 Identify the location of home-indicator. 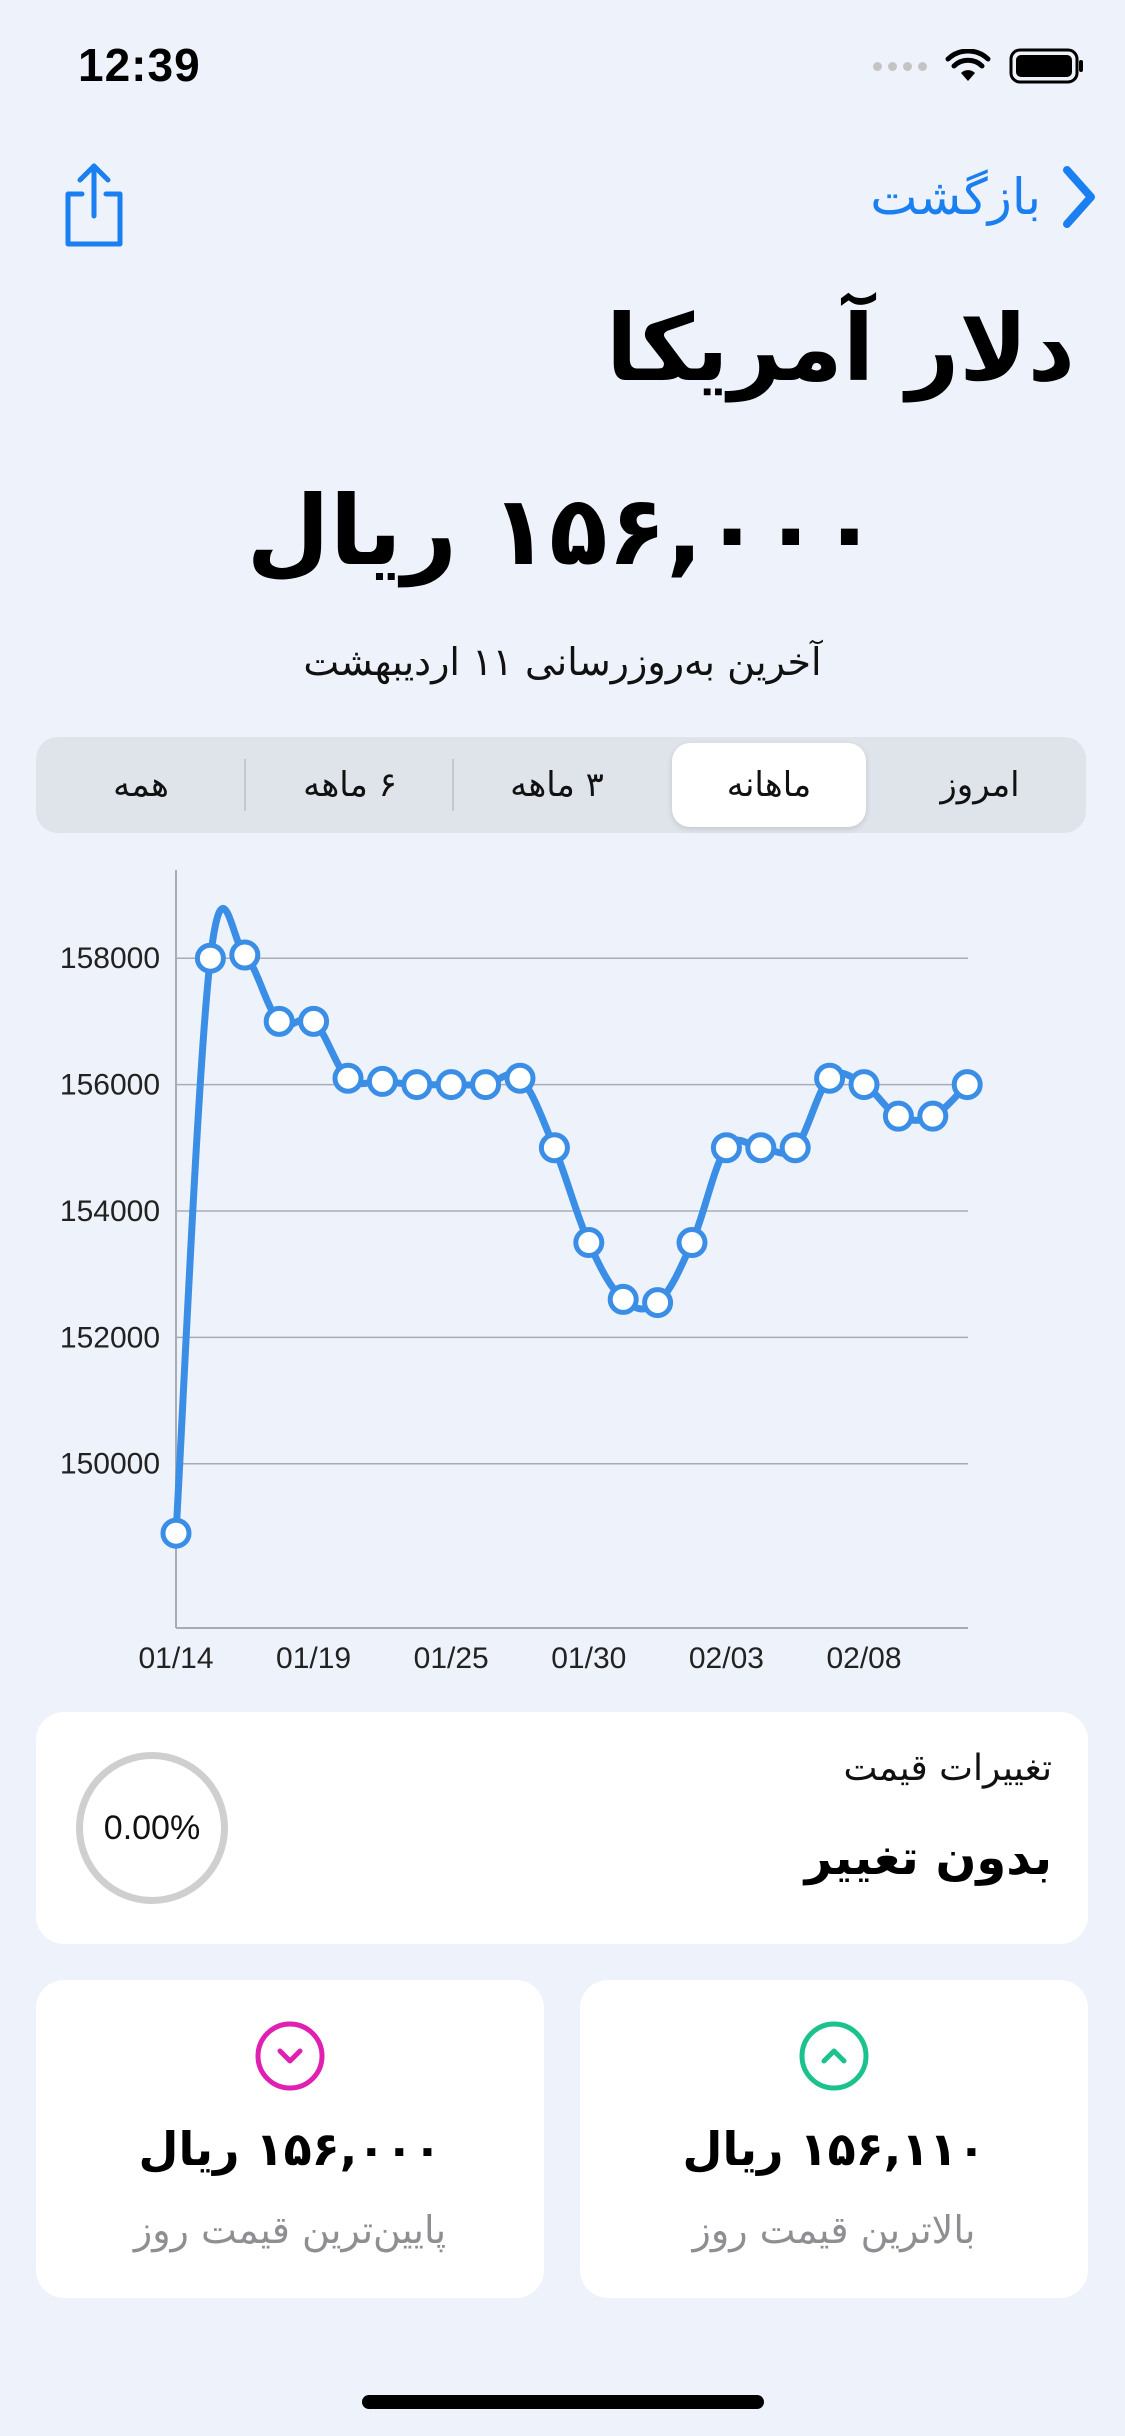
(563, 2402).